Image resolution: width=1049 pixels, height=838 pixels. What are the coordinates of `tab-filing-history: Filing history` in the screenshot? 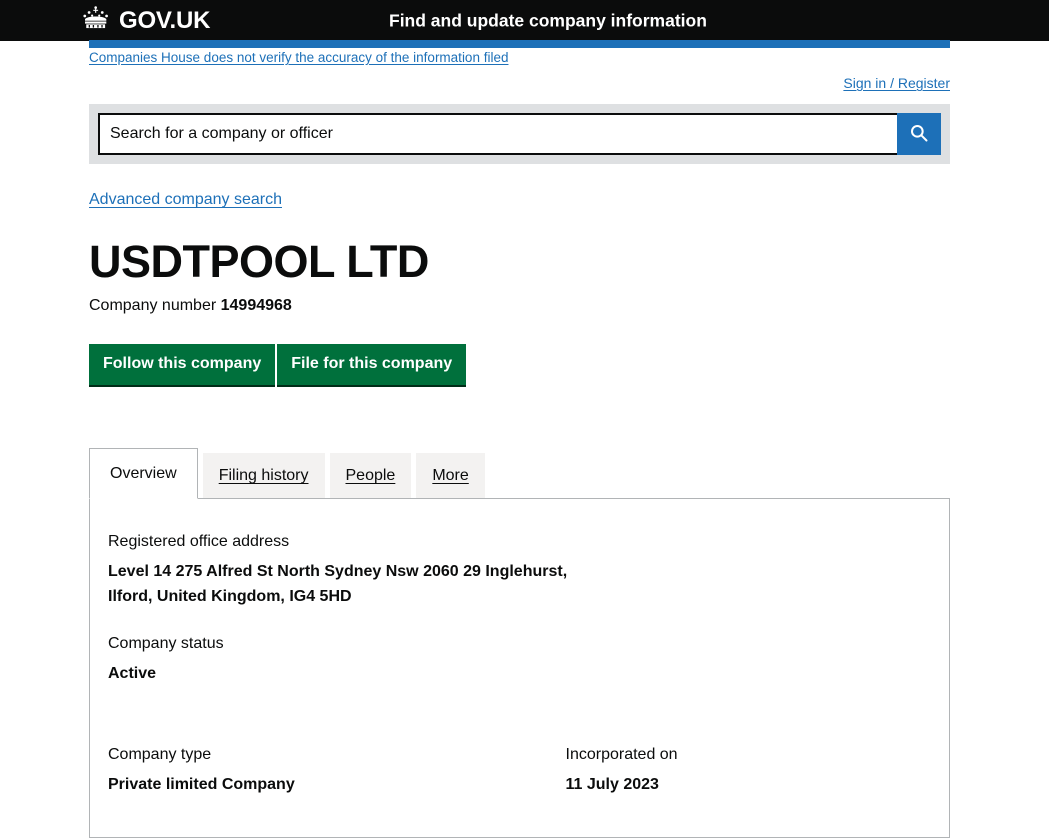 It's located at (263, 475).